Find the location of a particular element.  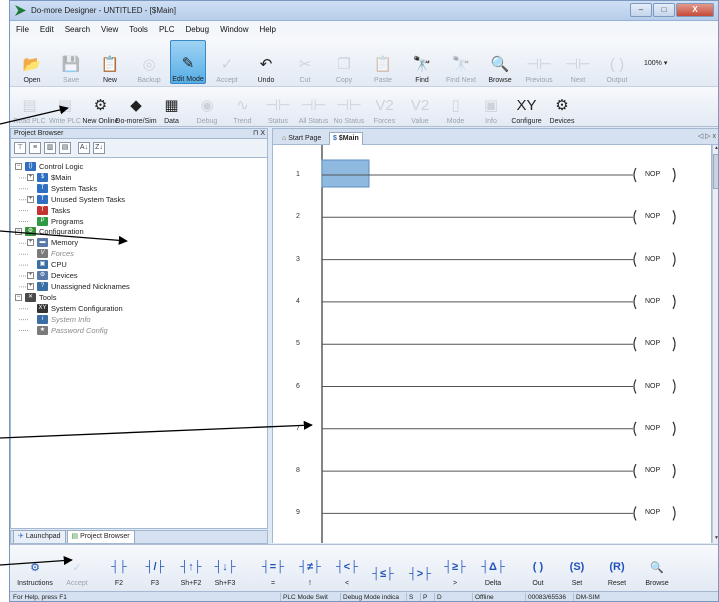

close-button: X is located at coordinates (695, 10).